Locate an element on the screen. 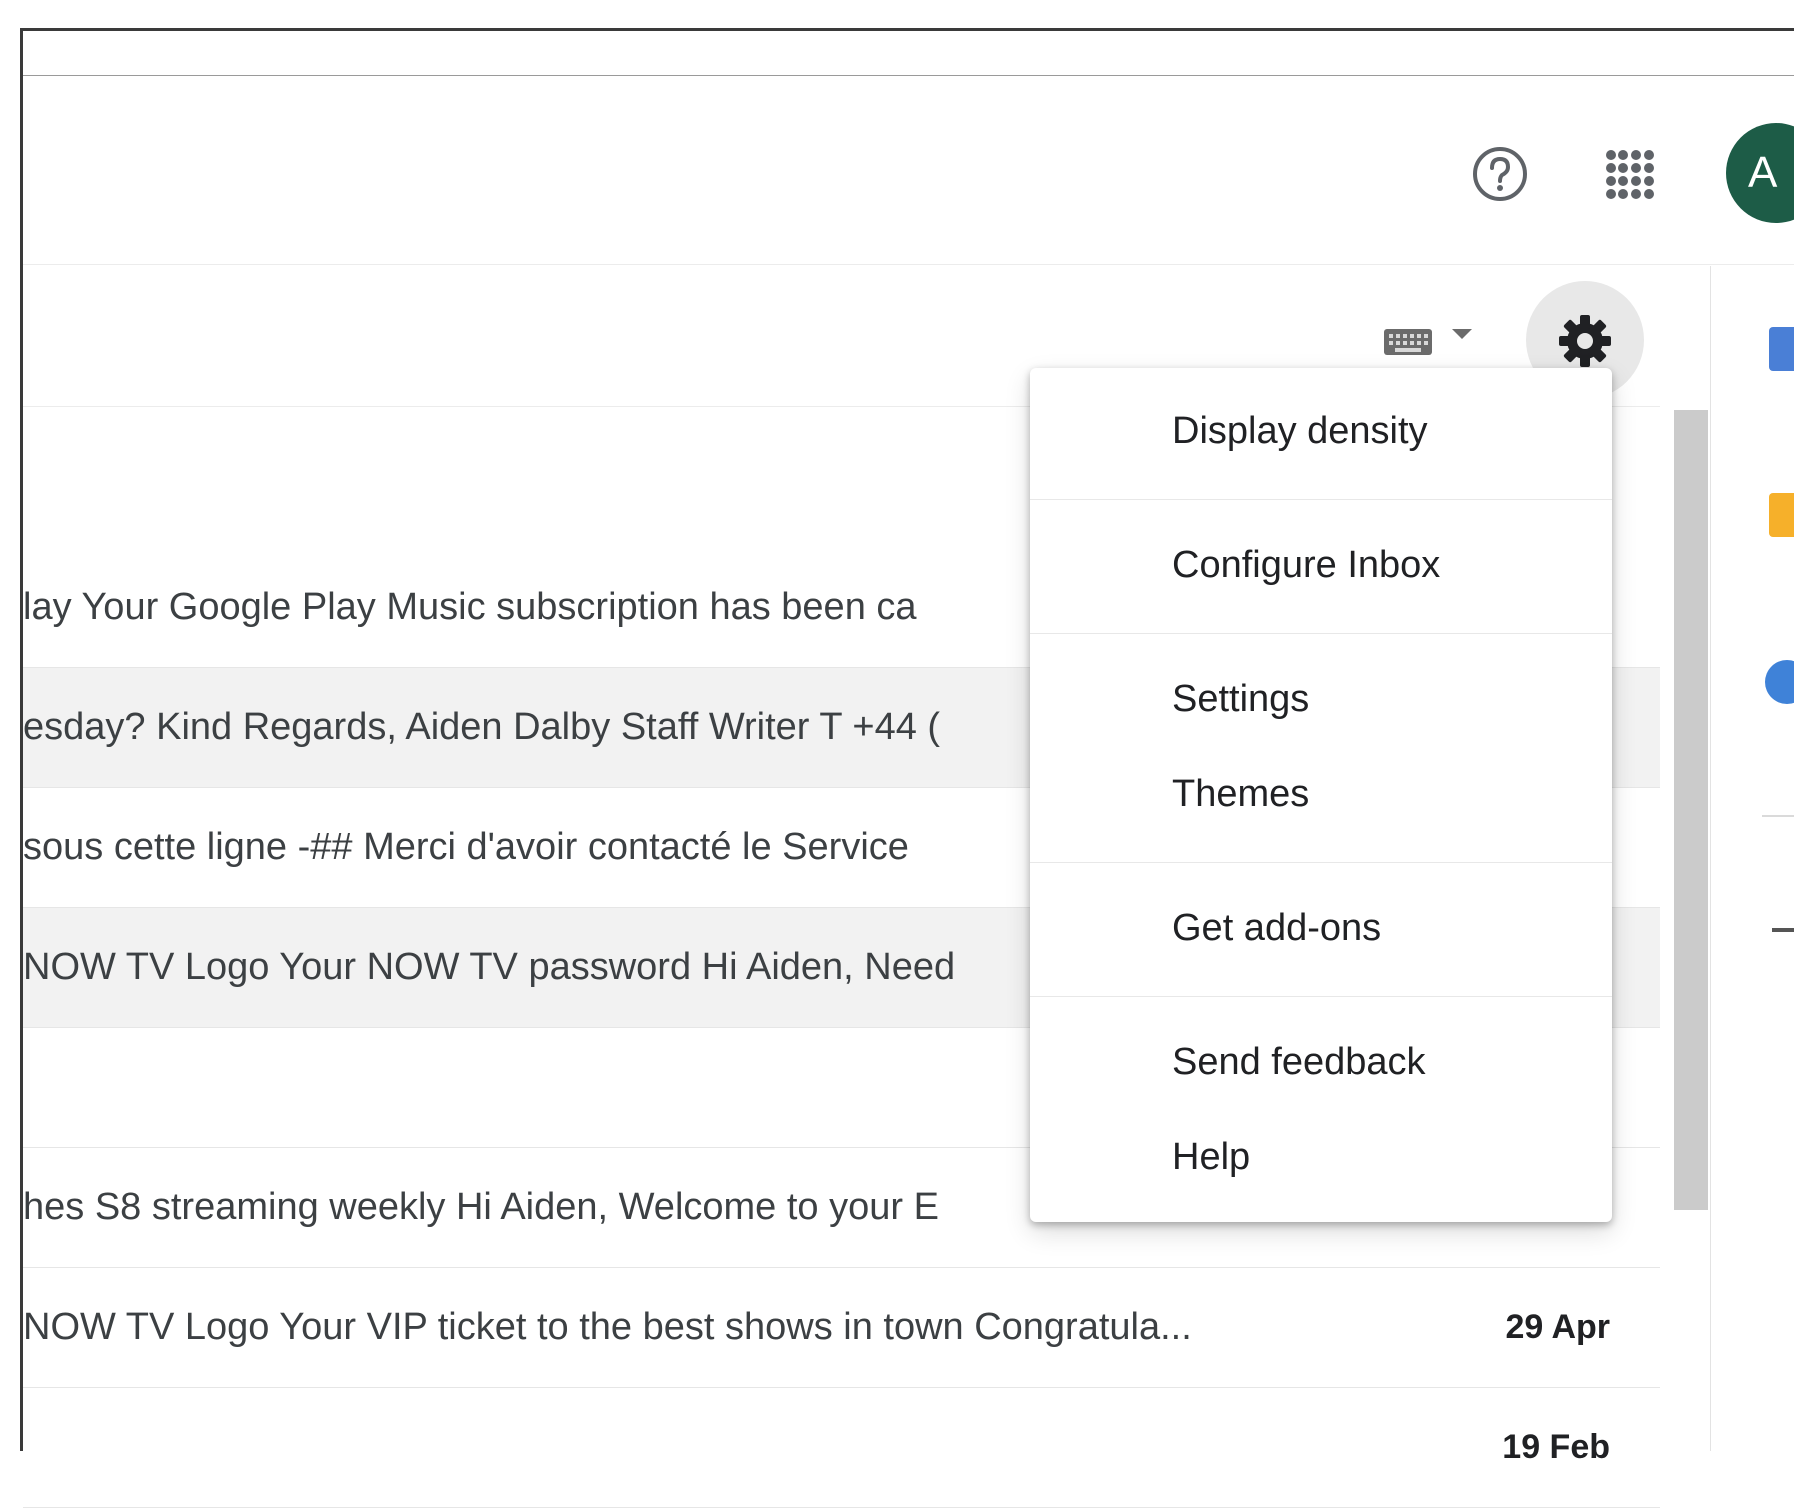  help-icon is located at coordinates (1500, 174).